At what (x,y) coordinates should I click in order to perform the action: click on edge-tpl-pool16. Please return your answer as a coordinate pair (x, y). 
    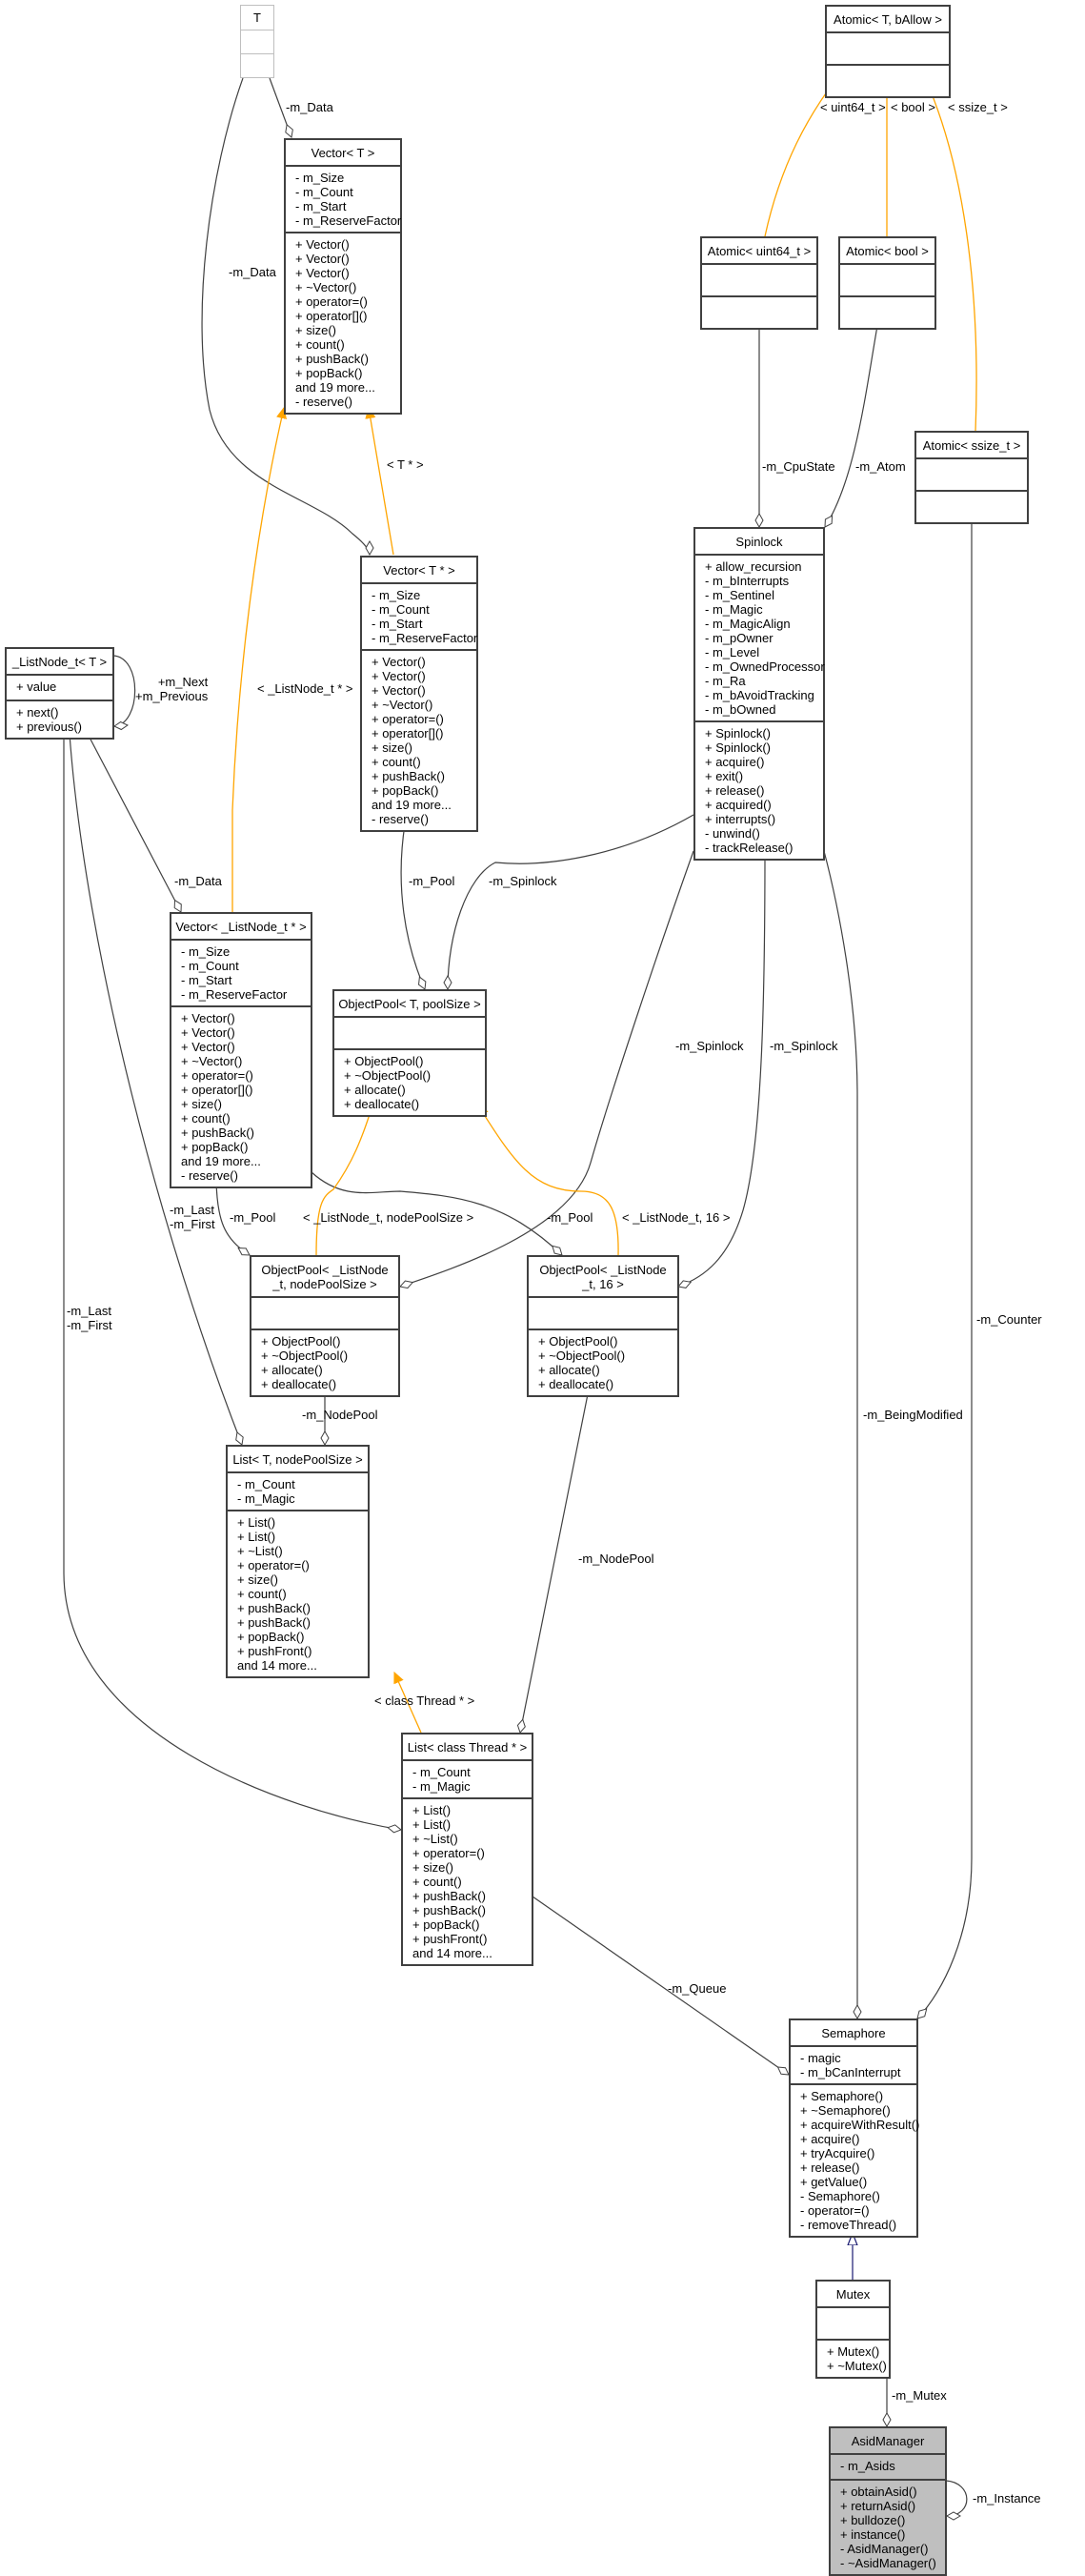
    Looking at the image, I should click on (548, 1180).